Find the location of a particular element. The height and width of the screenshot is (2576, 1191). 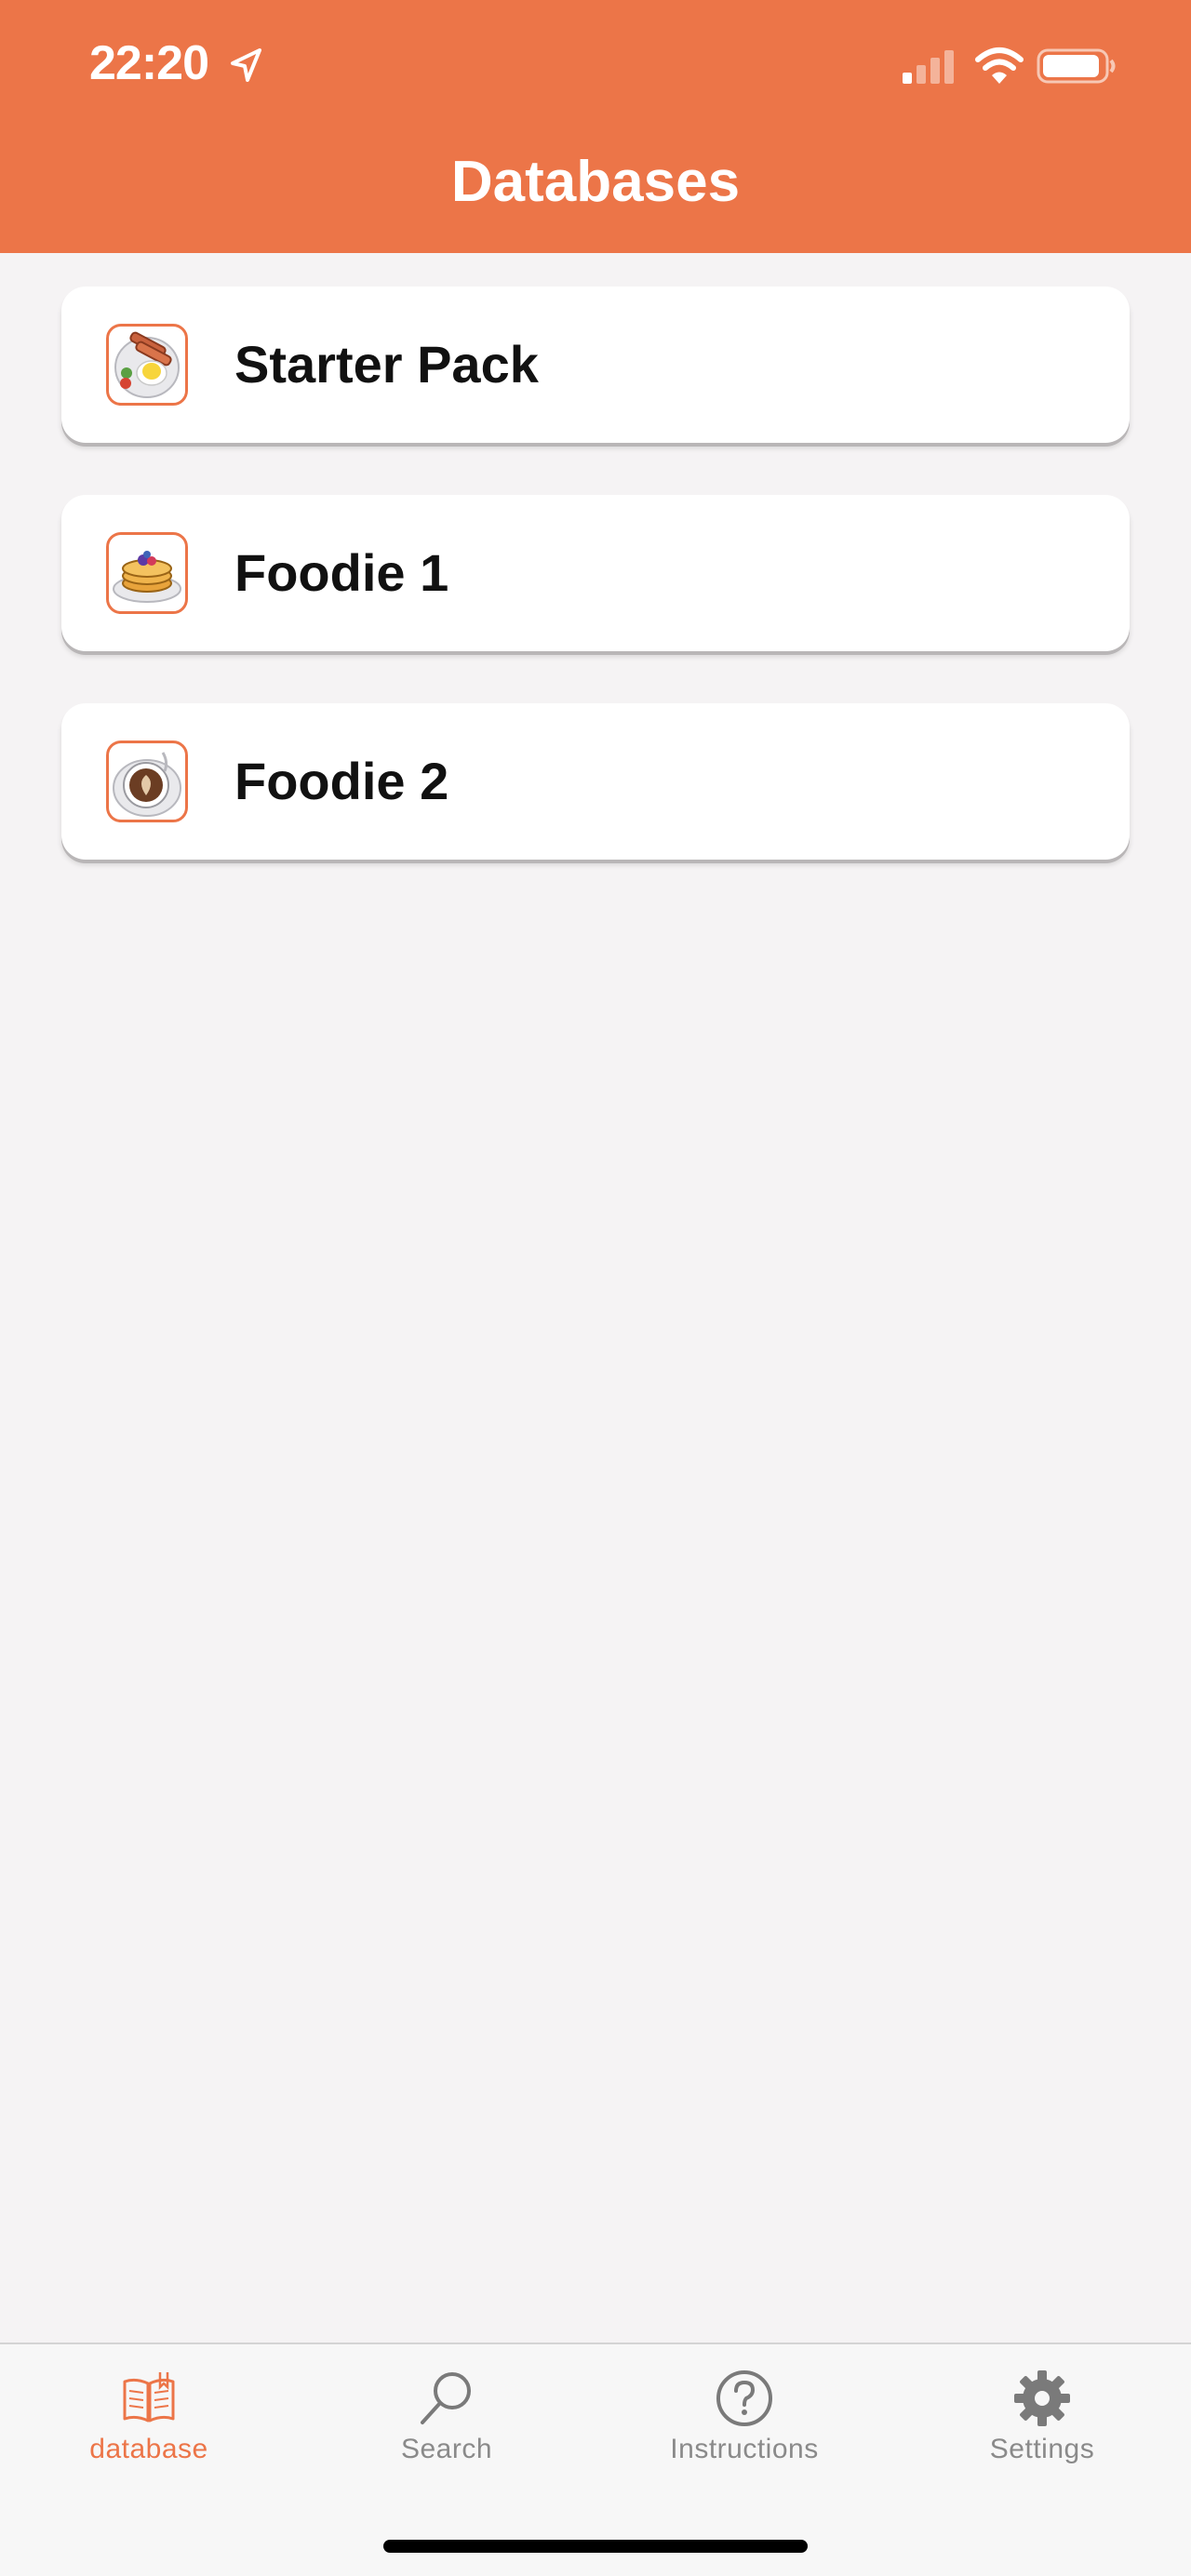

tab-database: database is located at coordinates (149, 2414).